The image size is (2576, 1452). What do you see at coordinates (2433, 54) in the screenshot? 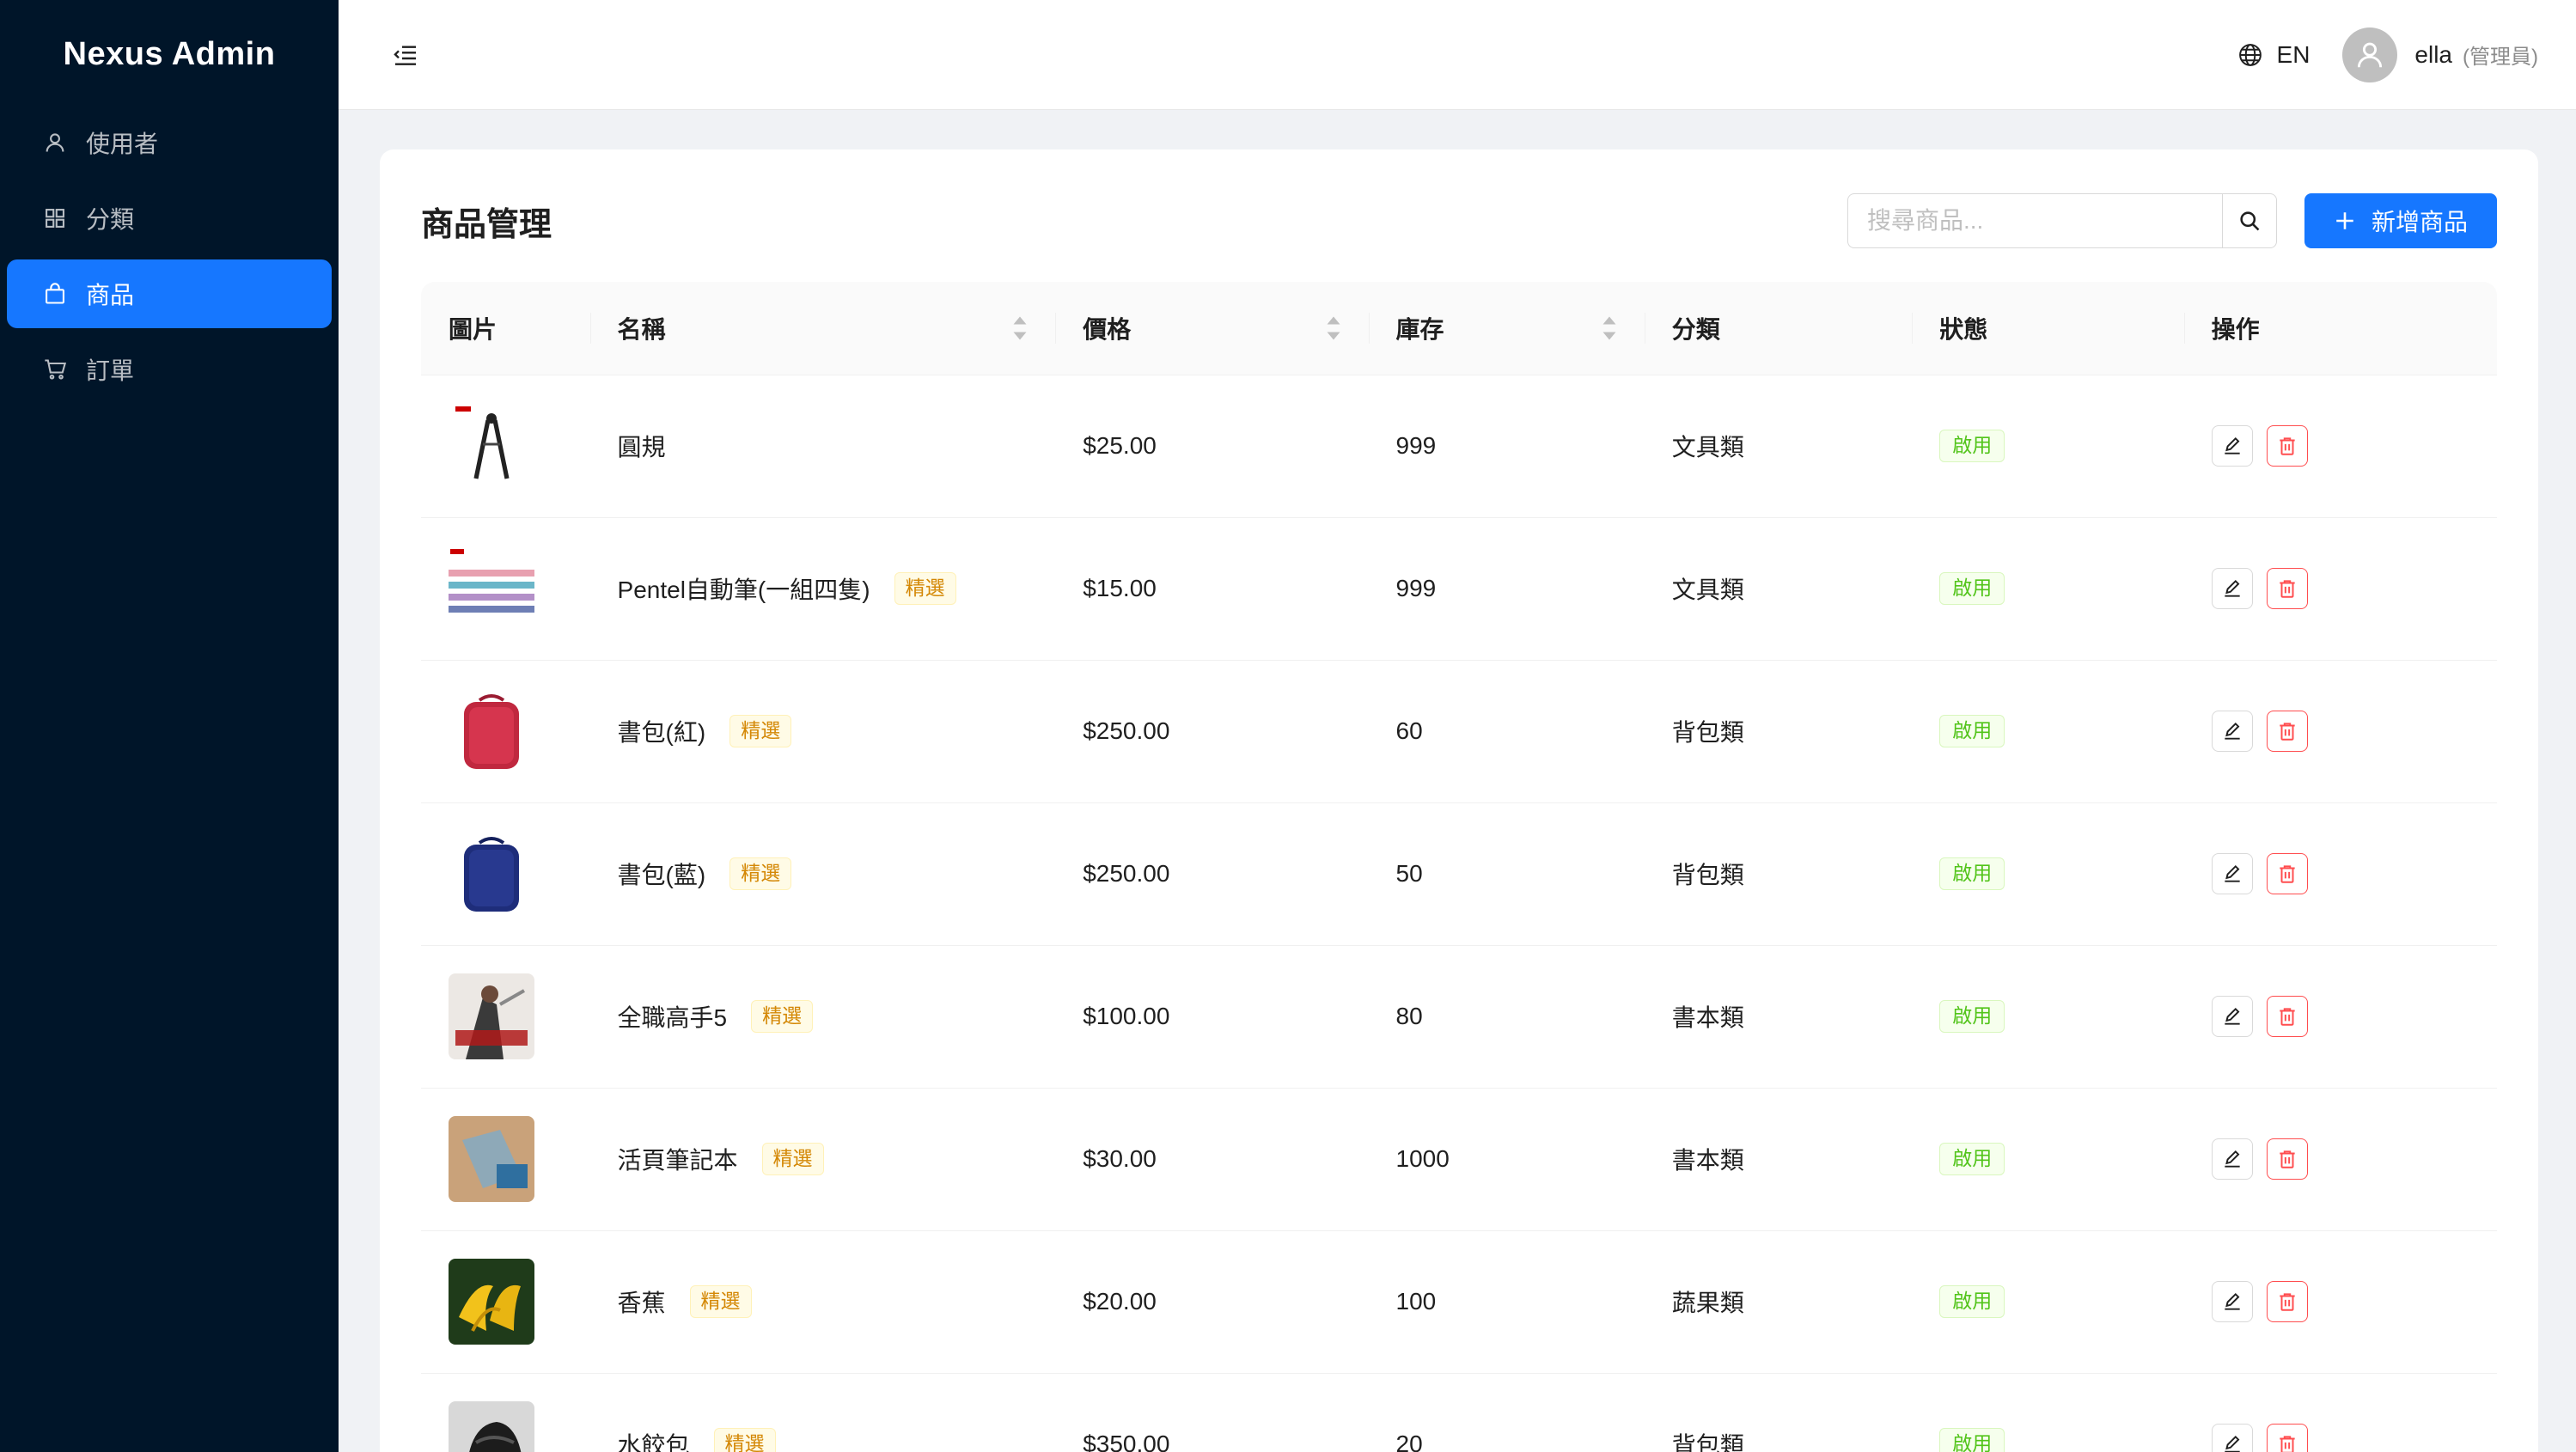
I see `user-name: ella` at bounding box center [2433, 54].